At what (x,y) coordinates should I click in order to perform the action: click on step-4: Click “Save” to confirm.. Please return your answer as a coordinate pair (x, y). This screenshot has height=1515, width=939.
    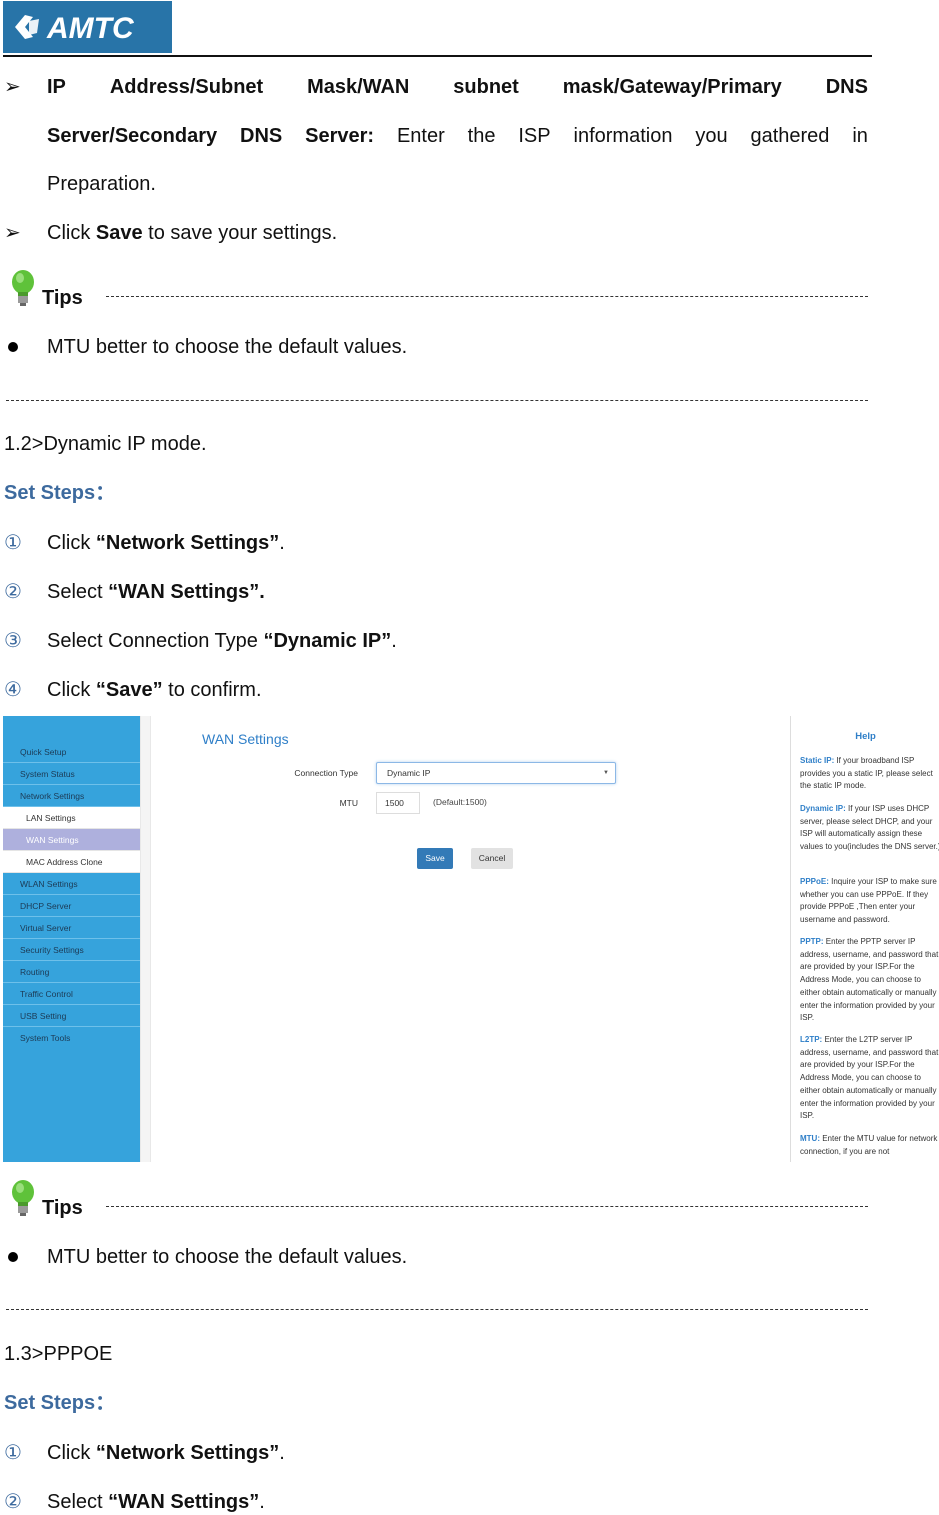
    Looking at the image, I should click on (154, 690).